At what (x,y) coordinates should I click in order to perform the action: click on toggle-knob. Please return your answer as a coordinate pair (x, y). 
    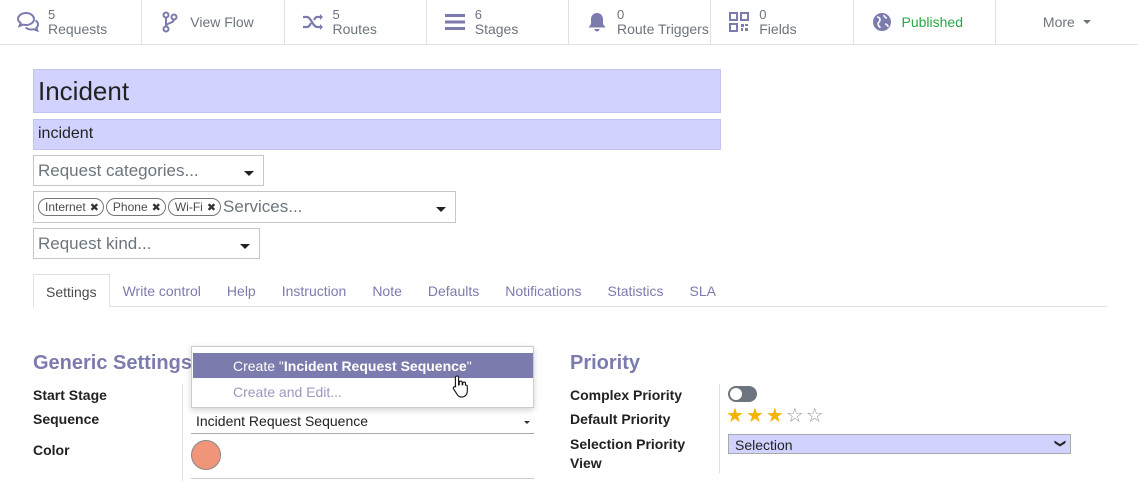
    Looking at the image, I should click on (736, 394).